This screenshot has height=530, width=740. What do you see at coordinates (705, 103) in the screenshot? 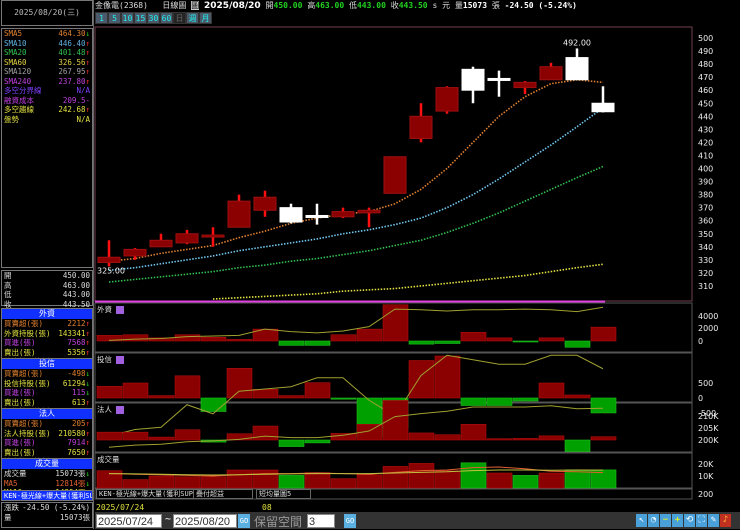
I see `price-axis-tick: 450` at bounding box center [705, 103].